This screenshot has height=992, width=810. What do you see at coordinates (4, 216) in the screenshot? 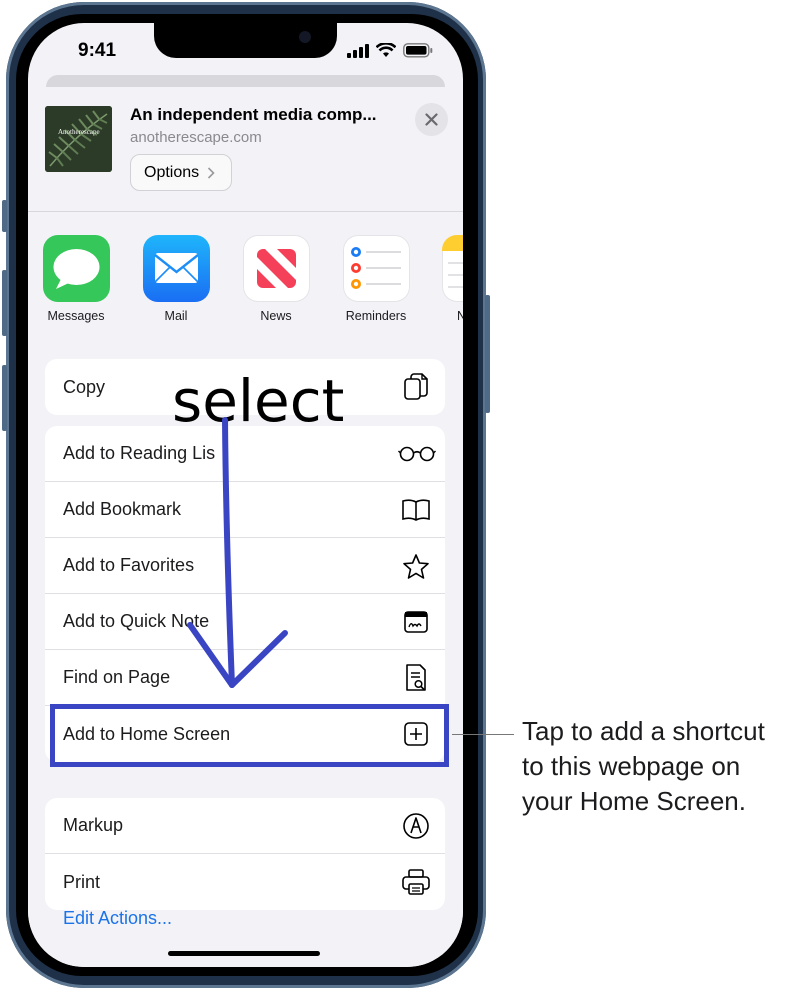
I see `side-button-silent` at bounding box center [4, 216].